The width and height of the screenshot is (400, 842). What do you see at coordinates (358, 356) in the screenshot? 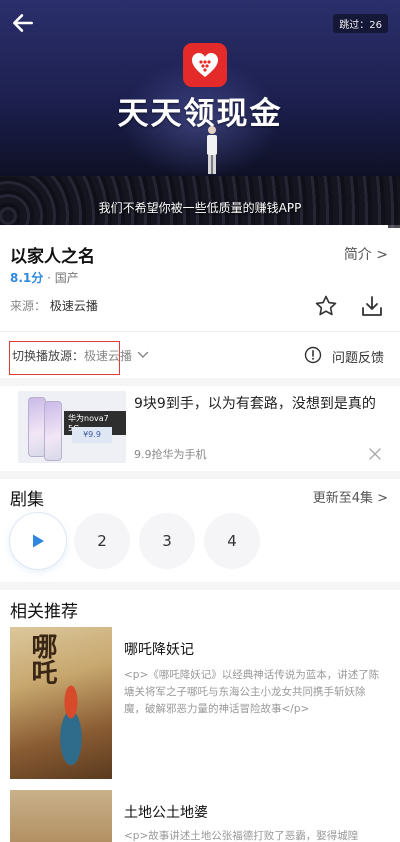
I see `feedback-button: 问题反馈` at bounding box center [358, 356].